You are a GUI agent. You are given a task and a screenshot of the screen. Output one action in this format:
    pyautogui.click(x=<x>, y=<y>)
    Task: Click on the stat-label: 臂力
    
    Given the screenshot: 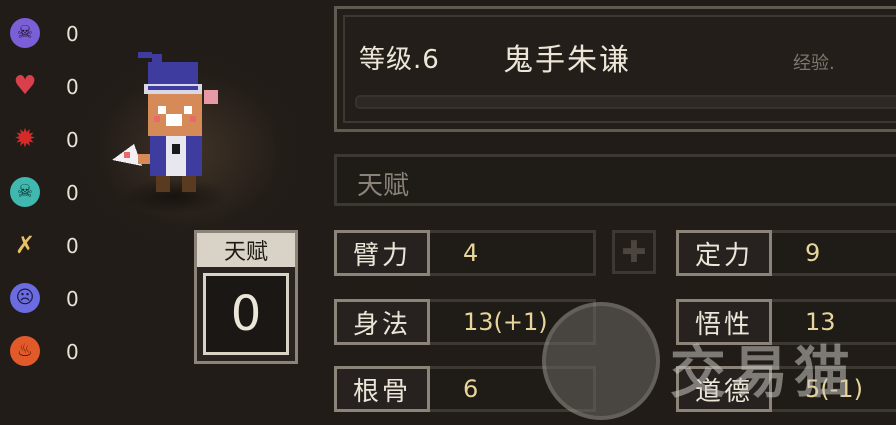 What is the action you would take?
    pyautogui.click(x=382, y=253)
    